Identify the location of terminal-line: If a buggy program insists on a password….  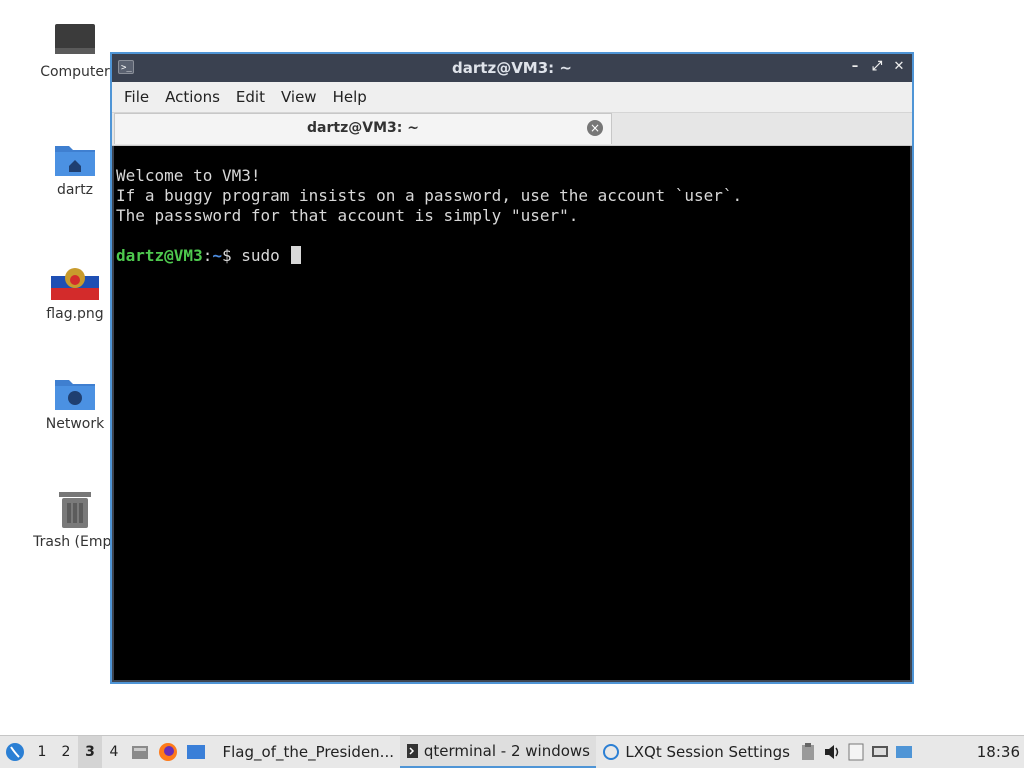
(429, 195).